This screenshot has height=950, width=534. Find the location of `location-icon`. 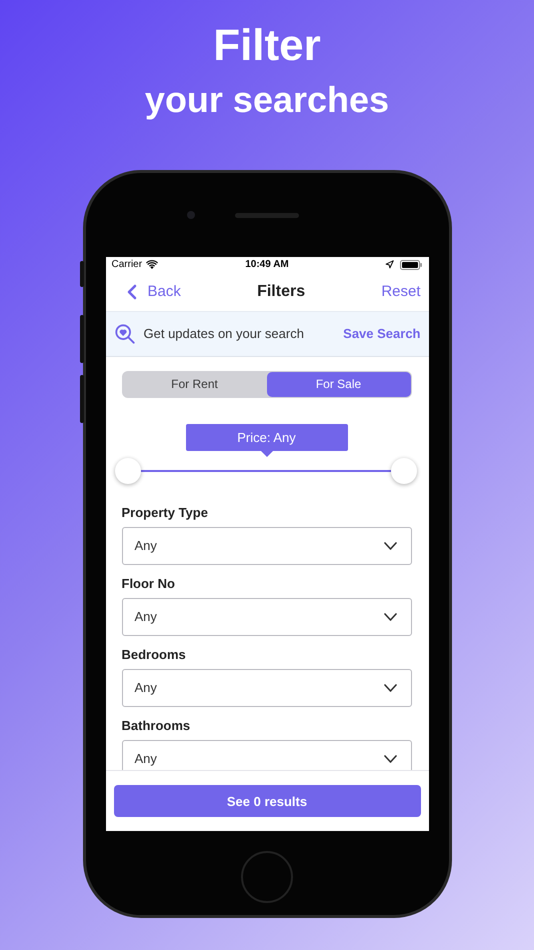

location-icon is located at coordinates (389, 265).